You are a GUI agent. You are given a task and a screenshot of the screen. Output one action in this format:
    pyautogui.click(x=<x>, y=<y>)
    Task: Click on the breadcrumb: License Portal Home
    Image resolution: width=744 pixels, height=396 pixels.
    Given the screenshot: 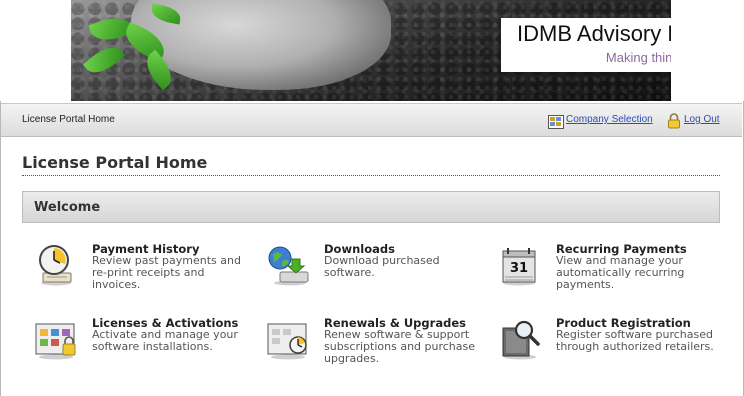 What is the action you would take?
    pyautogui.click(x=68, y=119)
    